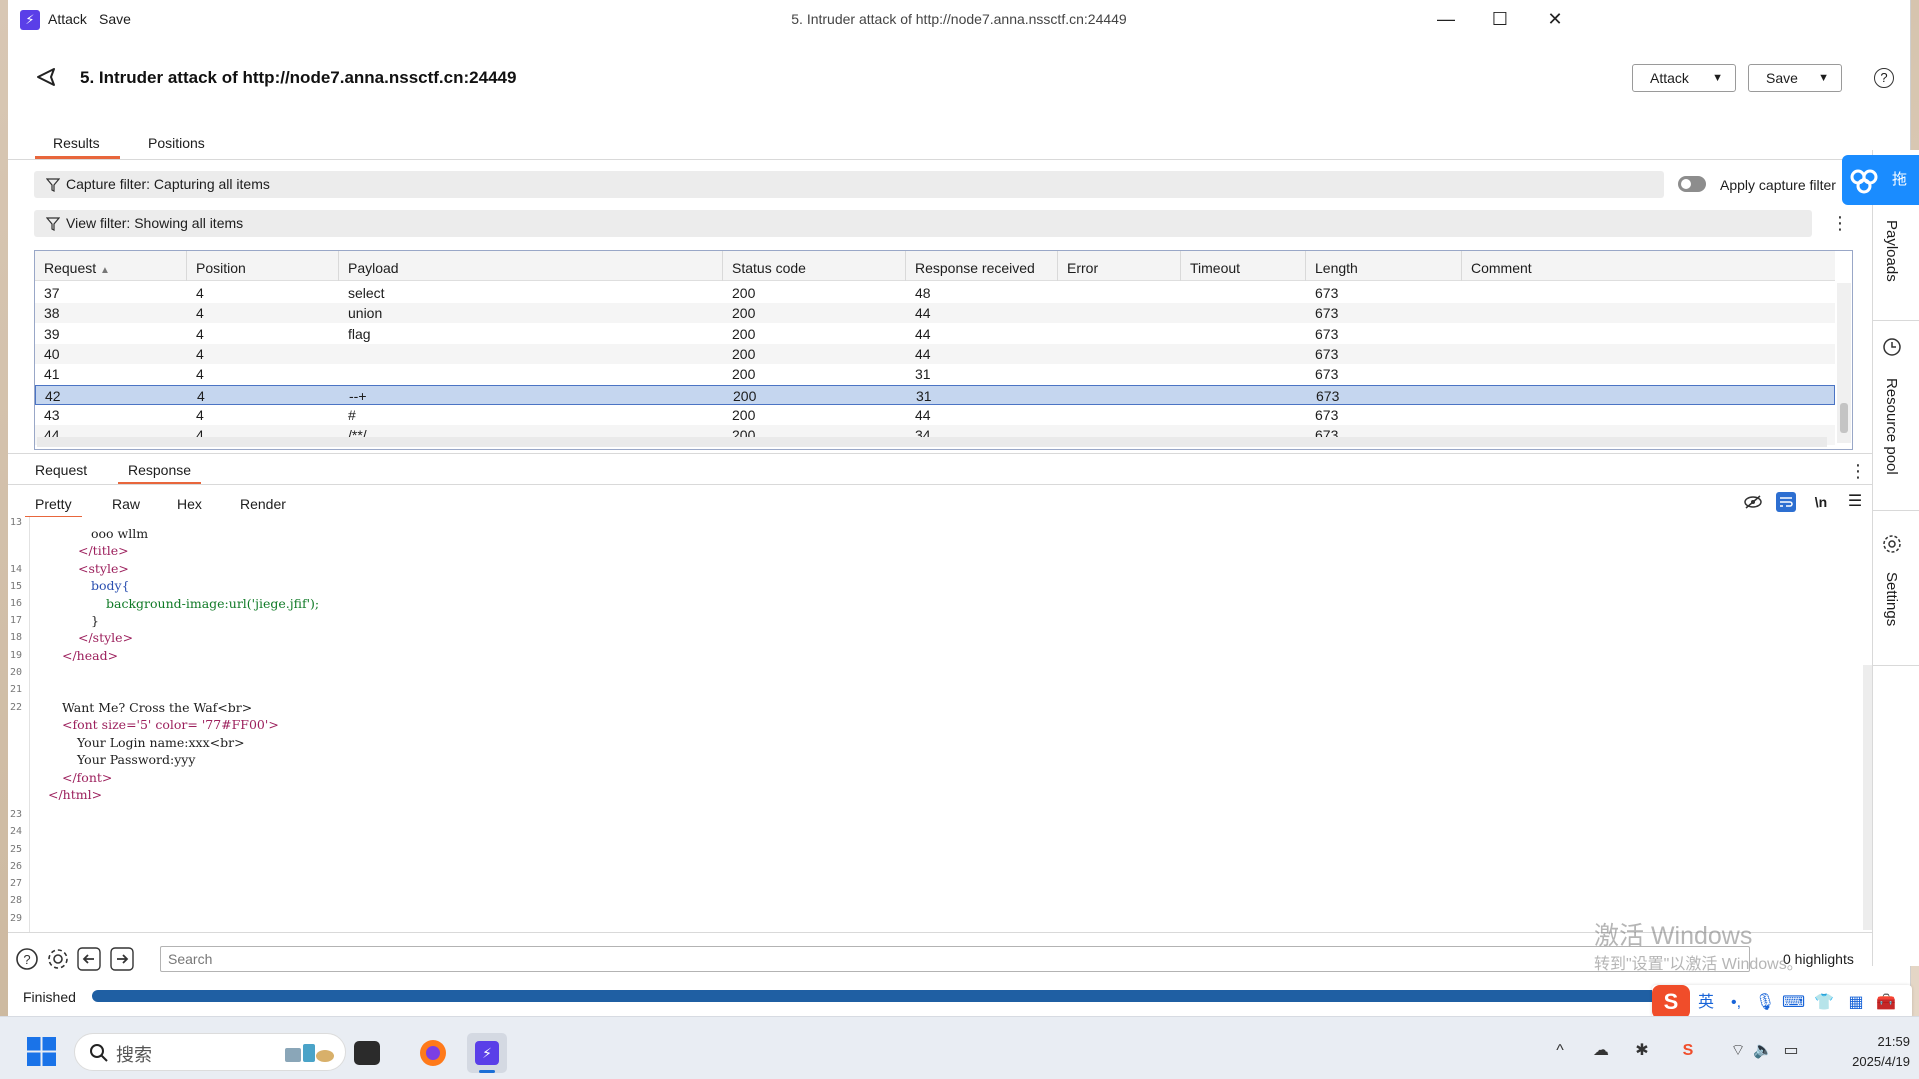 Image resolution: width=1919 pixels, height=1079 pixels. I want to click on battery-icon: ▭, so click(1791, 1051).